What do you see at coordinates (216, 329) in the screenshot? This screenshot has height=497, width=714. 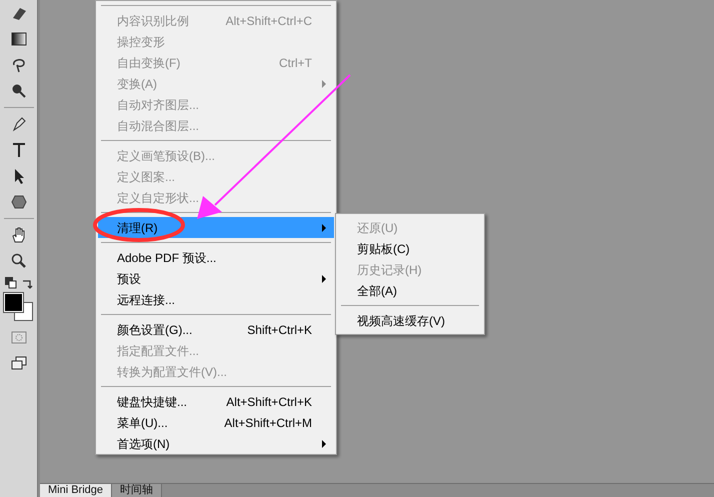 I see `menu-item: 颜色设置(G)... Shift+Ctrl+K` at bounding box center [216, 329].